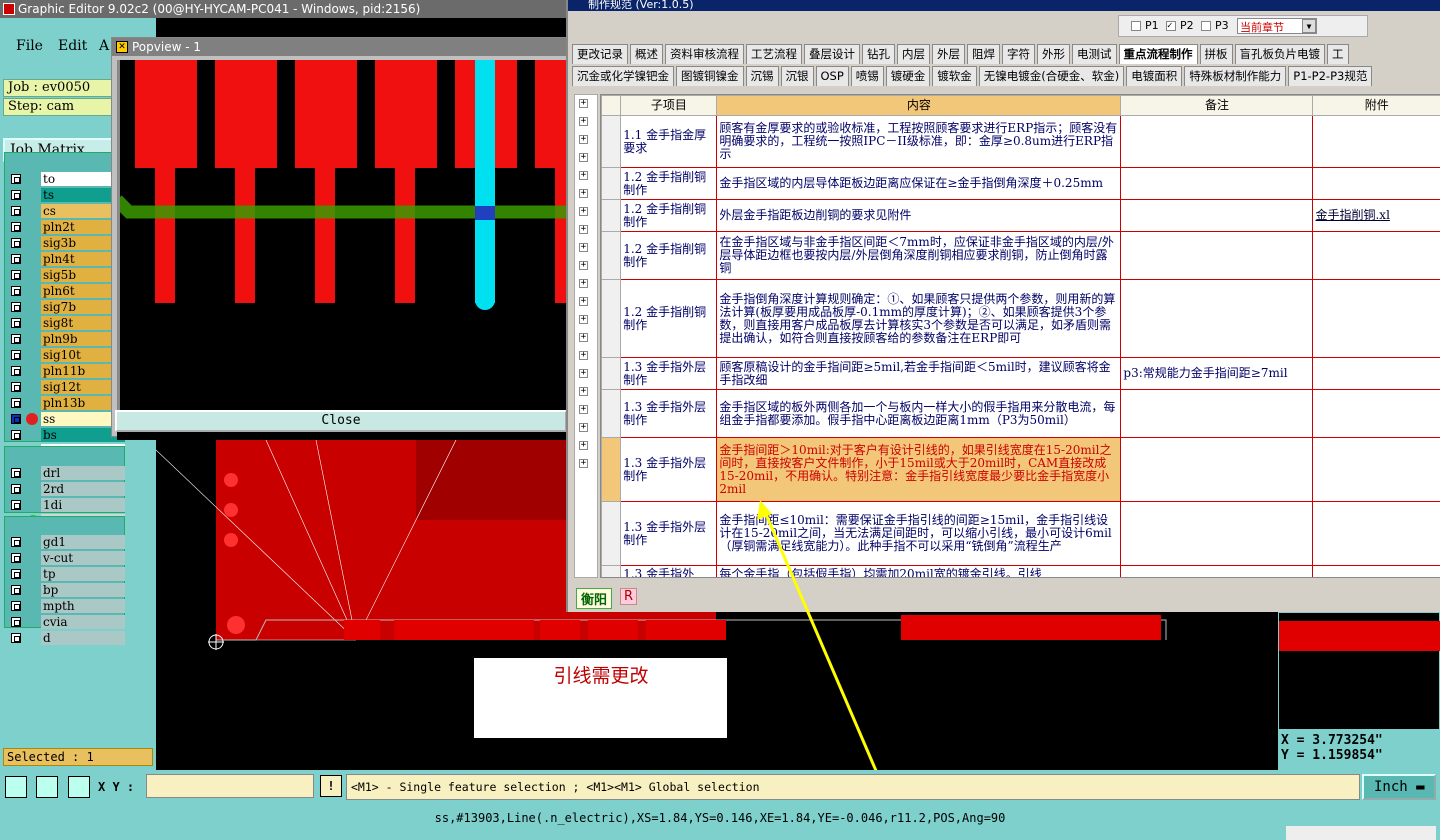 The image size is (1440, 840). What do you see at coordinates (79, 787) in the screenshot?
I see `snap-icon` at bounding box center [79, 787].